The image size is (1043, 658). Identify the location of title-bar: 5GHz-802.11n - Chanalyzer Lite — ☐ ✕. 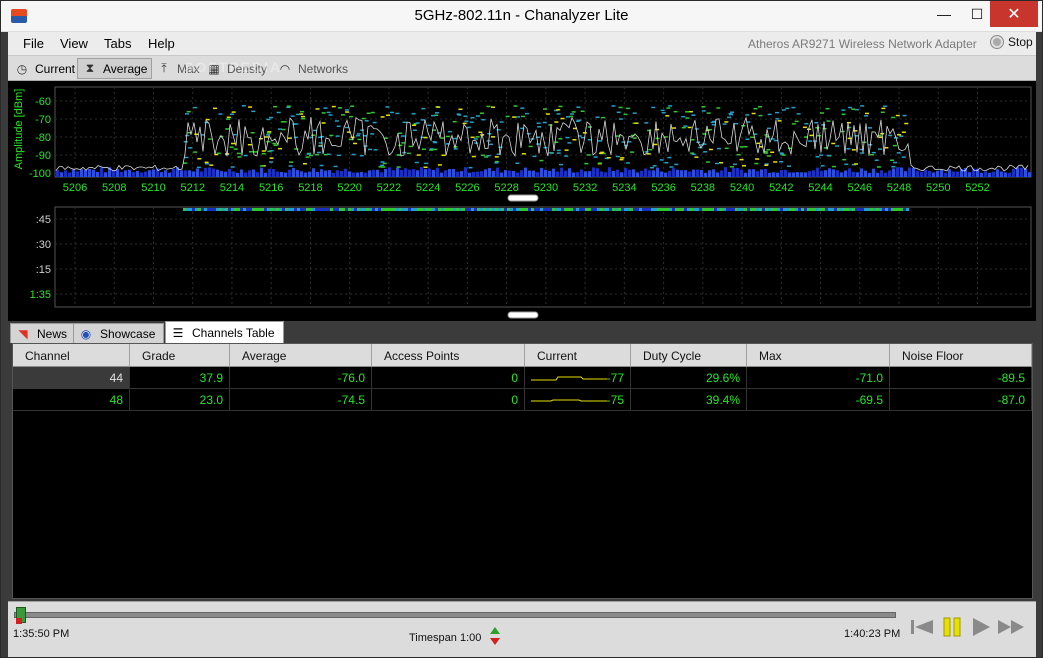
(521, 16).